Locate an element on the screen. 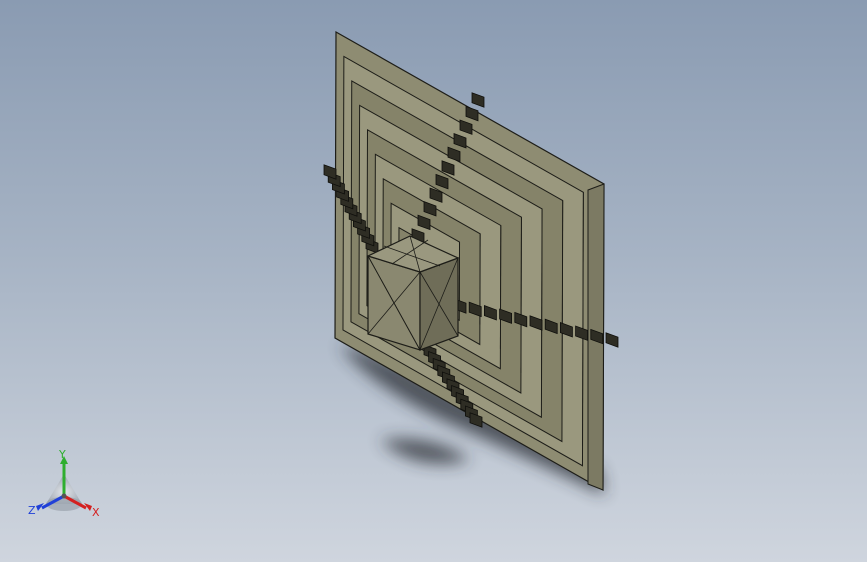  x-axis-label: X is located at coordinates (96, 512).